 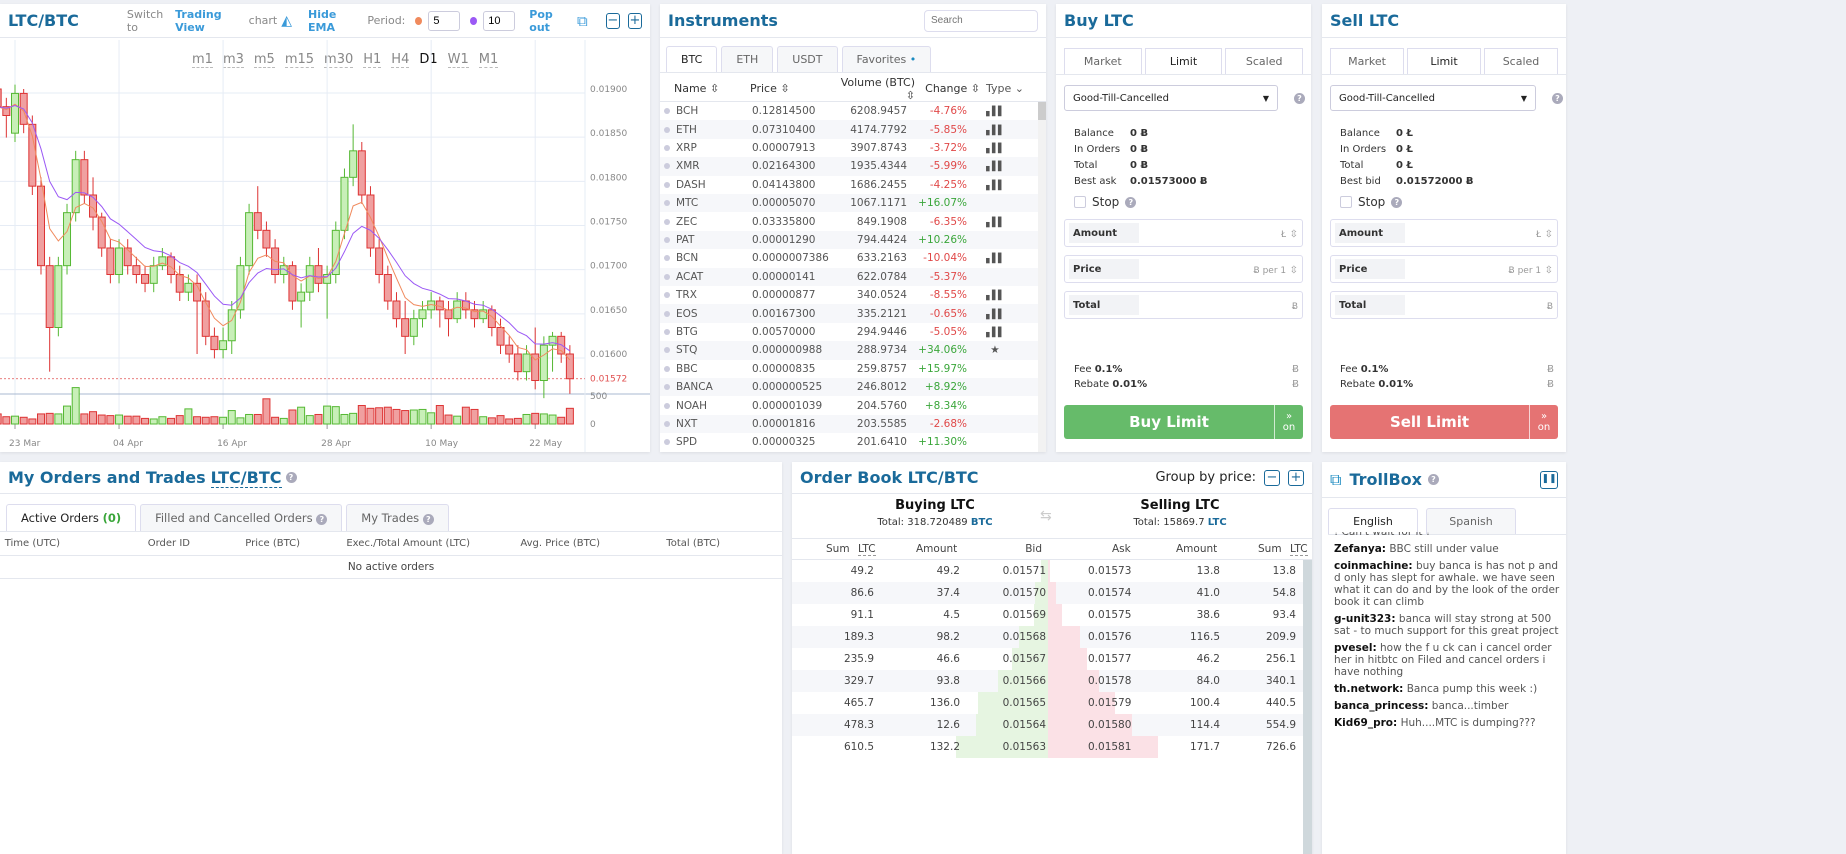 I want to click on orderbook-scrollbar, so click(x=1307, y=707).